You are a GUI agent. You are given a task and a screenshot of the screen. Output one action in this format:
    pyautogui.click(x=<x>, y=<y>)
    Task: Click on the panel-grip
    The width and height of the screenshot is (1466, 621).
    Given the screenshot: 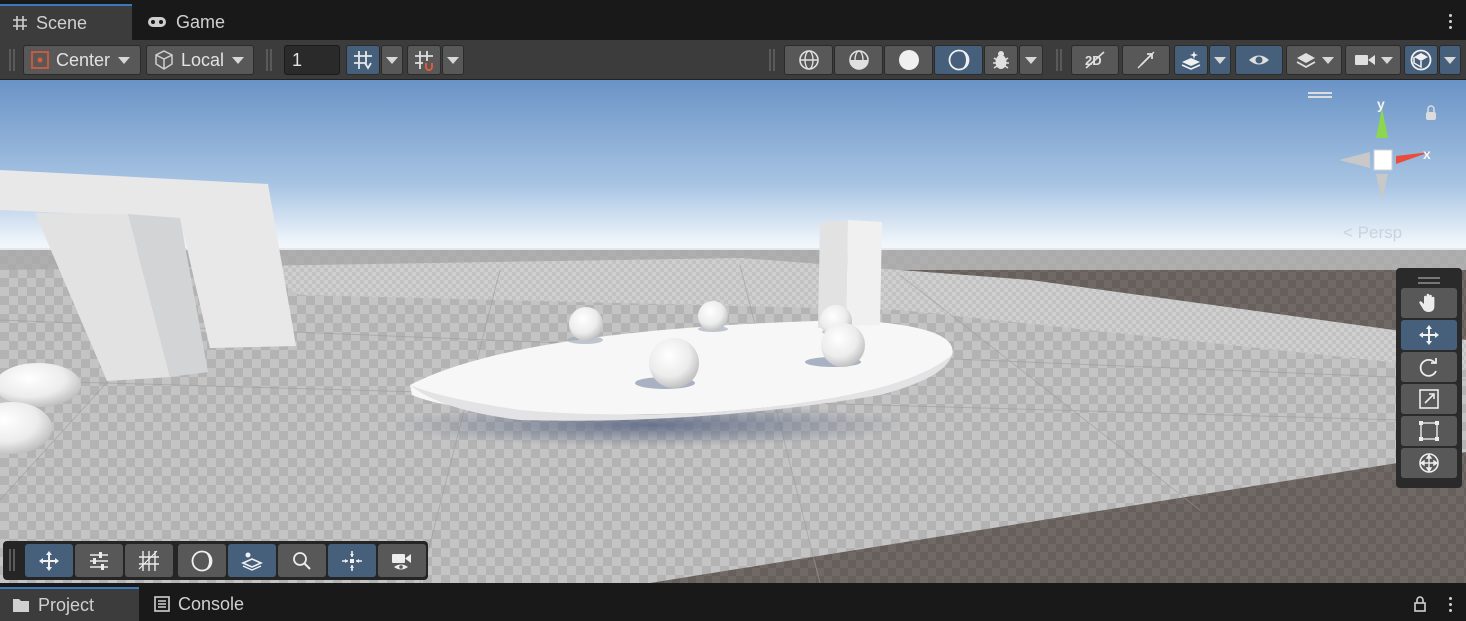 What is the action you would take?
    pyautogui.click(x=1429, y=279)
    